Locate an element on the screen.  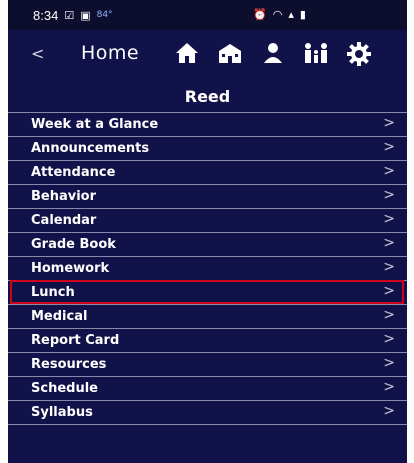
menu-item-report-card: Report Card > is located at coordinates (207, 341).